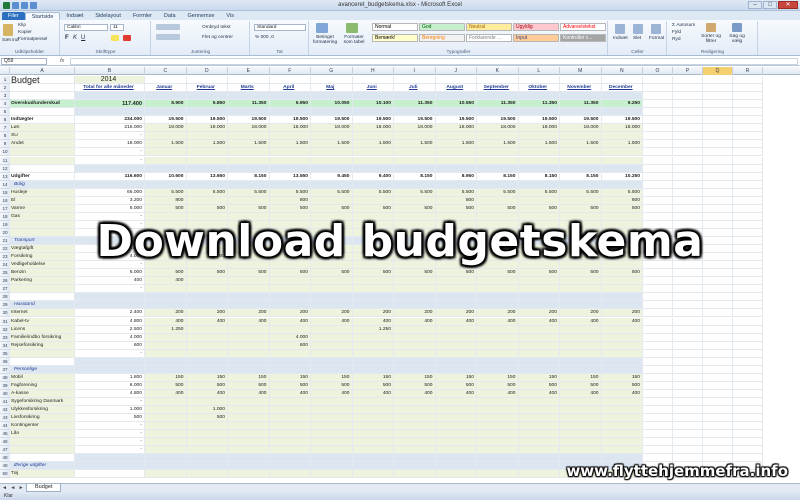 Image resolution: width=800 pixels, height=500 pixels. What do you see at coordinates (332, 144) in the screenshot?
I see `month-value-cell: 1.500` at bounding box center [332, 144].